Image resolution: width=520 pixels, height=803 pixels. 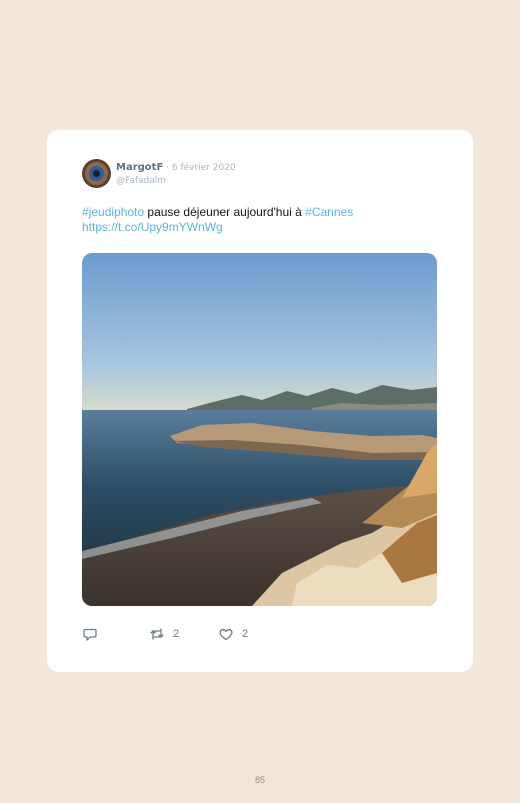 What do you see at coordinates (245, 634) in the screenshot?
I see `like-count: 2` at bounding box center [245, 634].